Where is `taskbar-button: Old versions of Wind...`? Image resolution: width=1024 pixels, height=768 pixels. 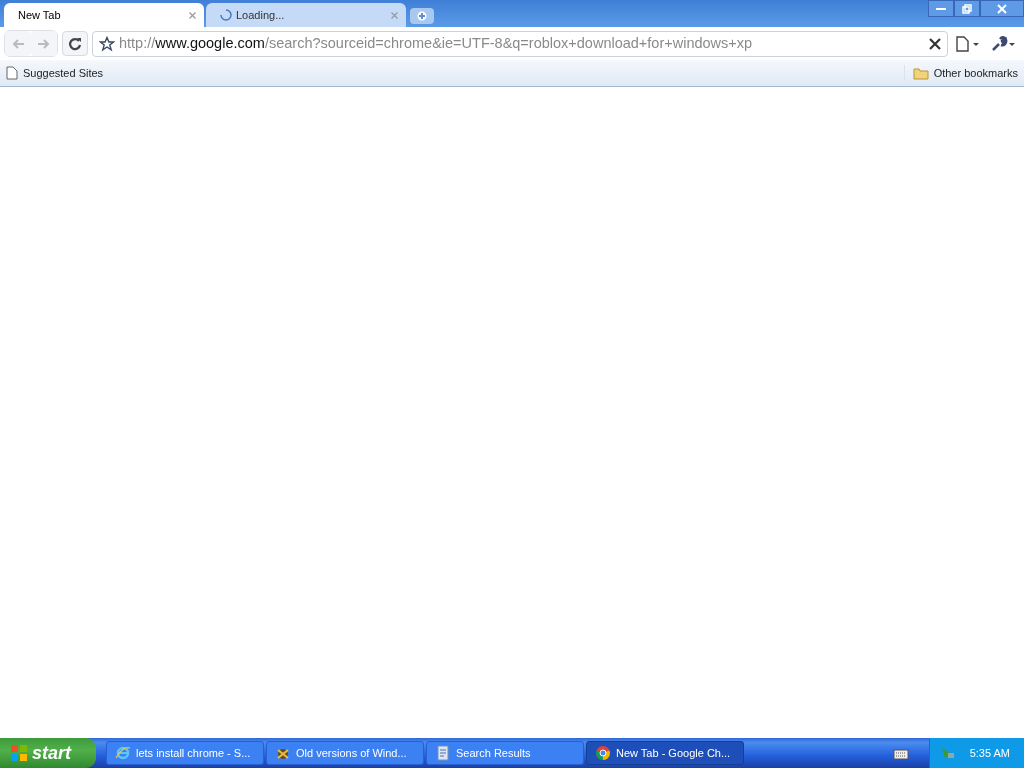
taskbar-button: Old versions of Wind... is located at coordinates (345, 753).